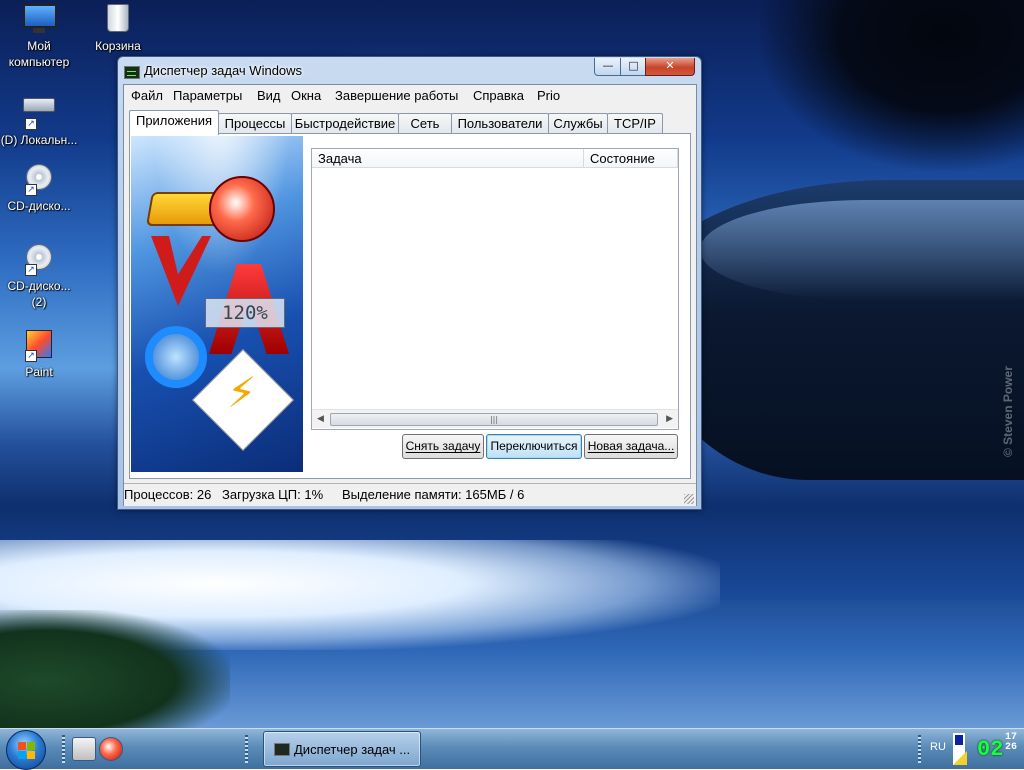 Image resolution: width=1024 pixels, height=770 pixels. What do you see at coordinates (990, 749) in the screenshot?
I see `clock: 02` at bounding box center [990, 749].